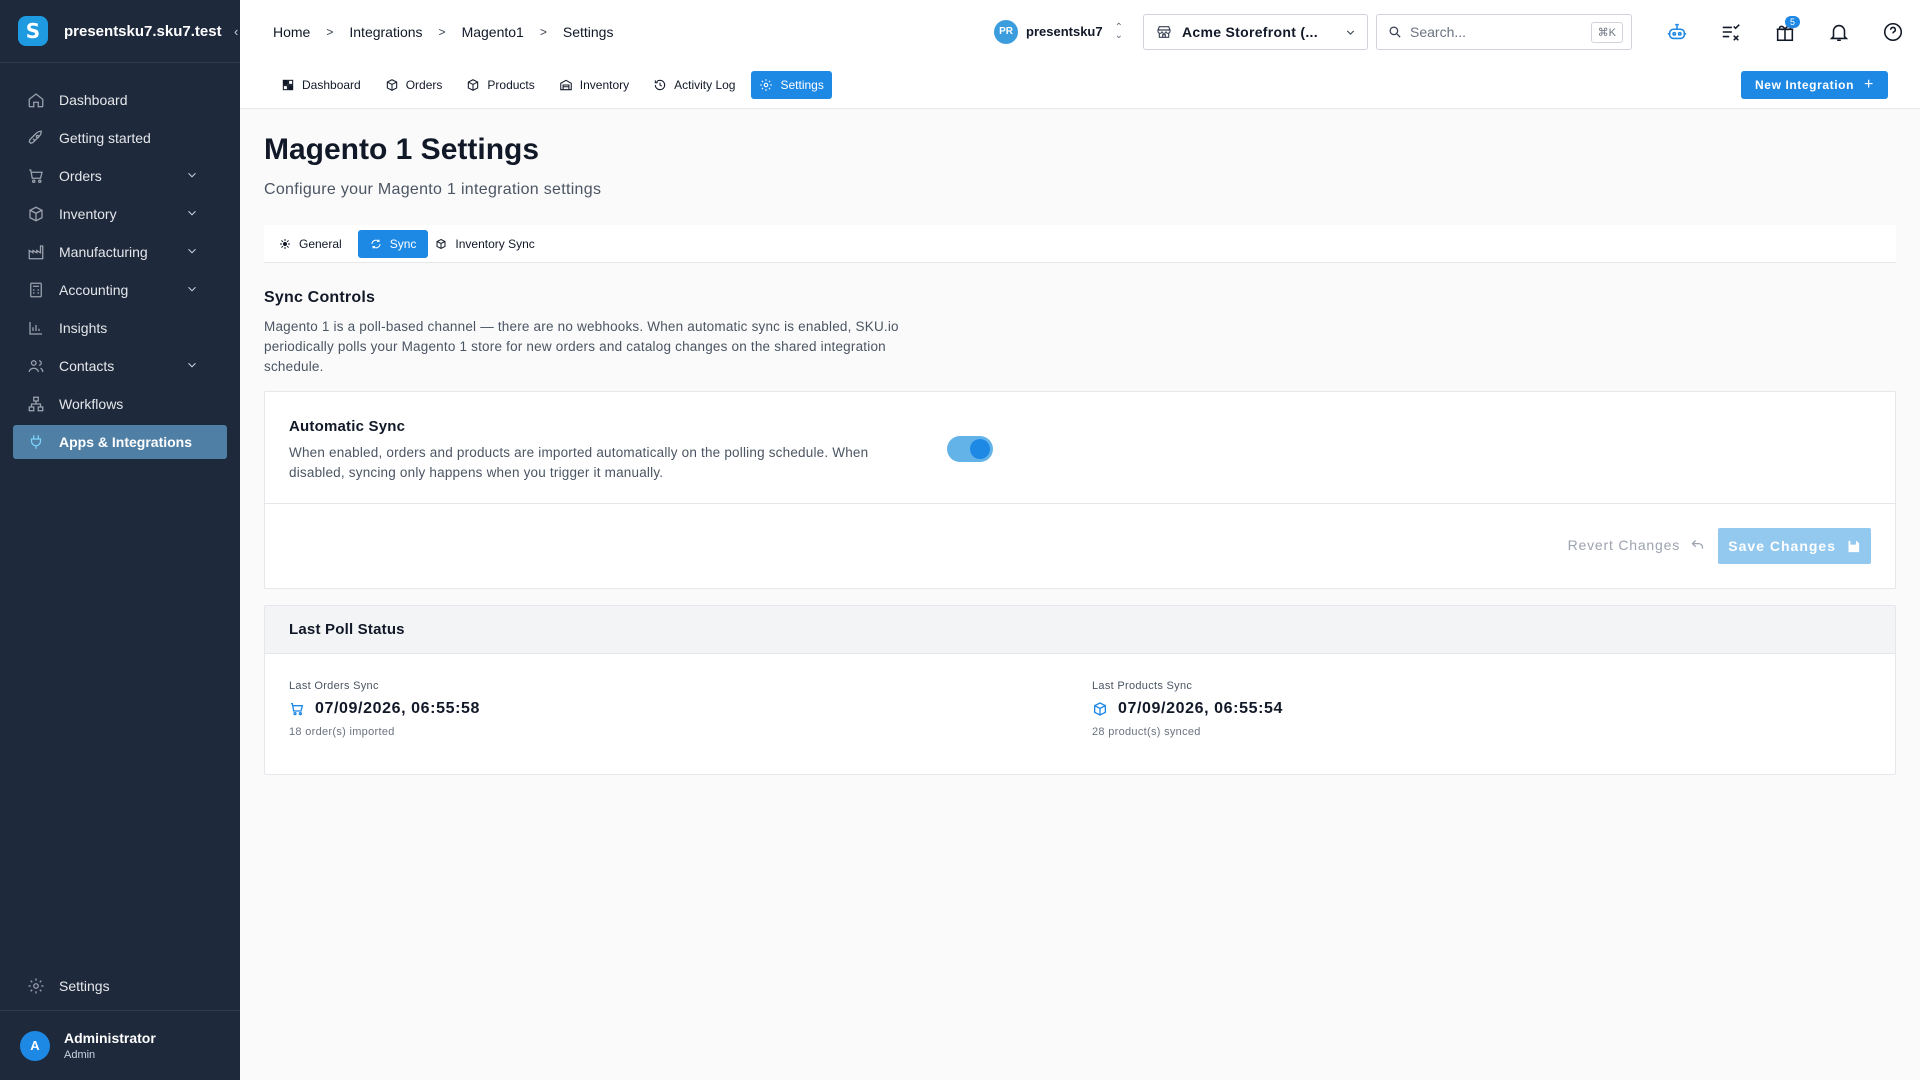 This screenshot has height=1080, width=1920. Describe the element at coordinates (376, 243) in the screenshot. I see `refresh-icon` at that location.